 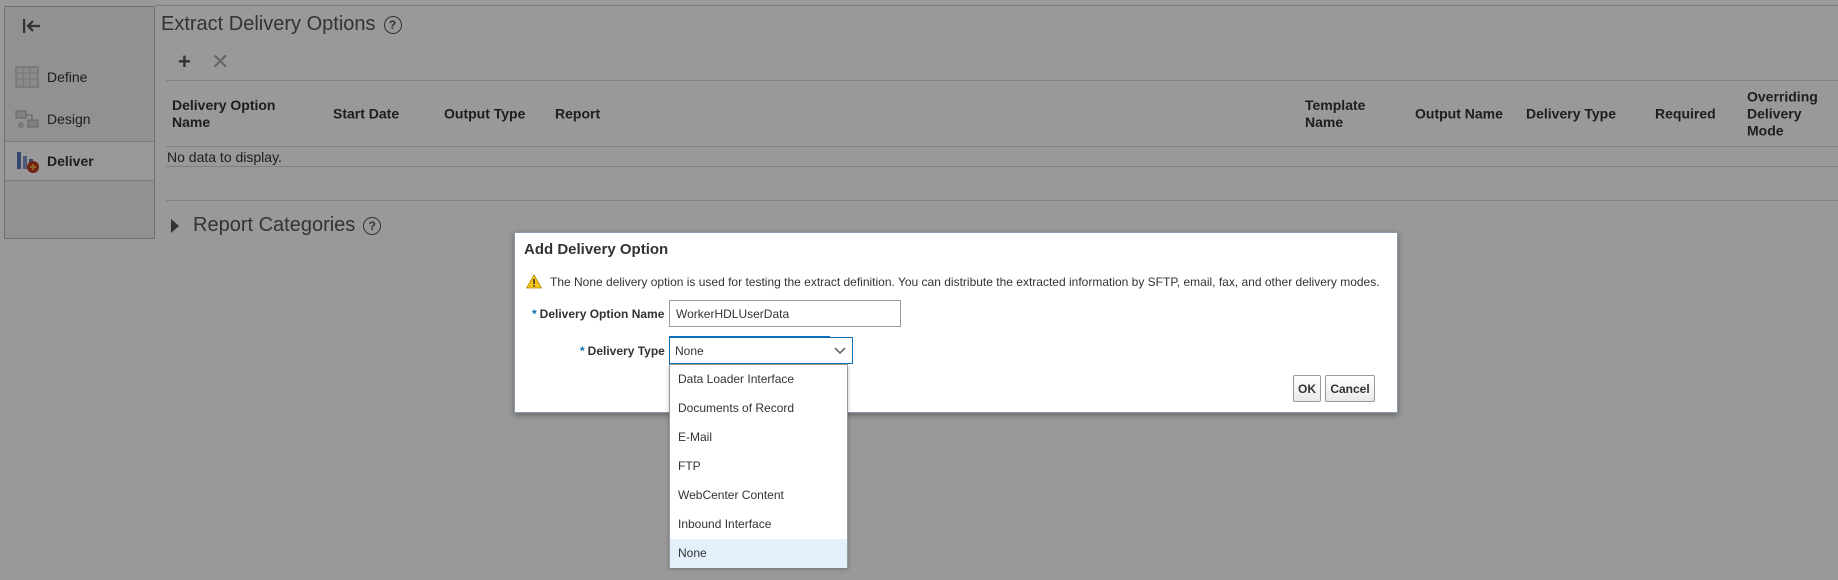 I want to click on dialog-title: Add Delivery Option, so click(x=596, y=249).